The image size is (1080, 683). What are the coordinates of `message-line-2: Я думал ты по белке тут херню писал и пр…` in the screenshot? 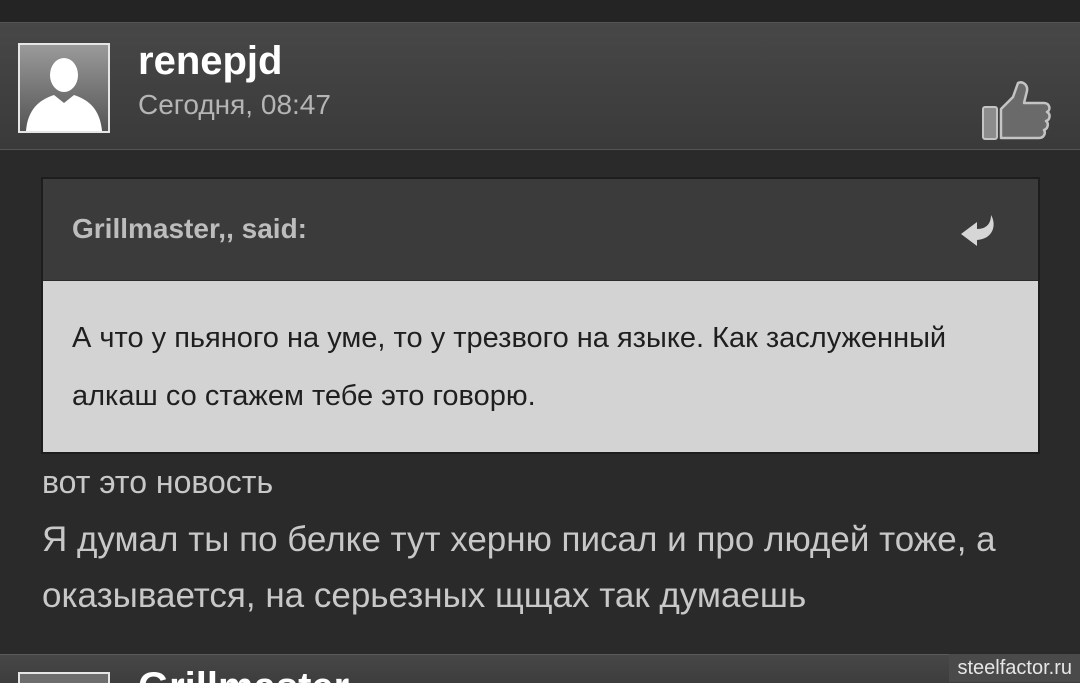 It's located at (519, 567).